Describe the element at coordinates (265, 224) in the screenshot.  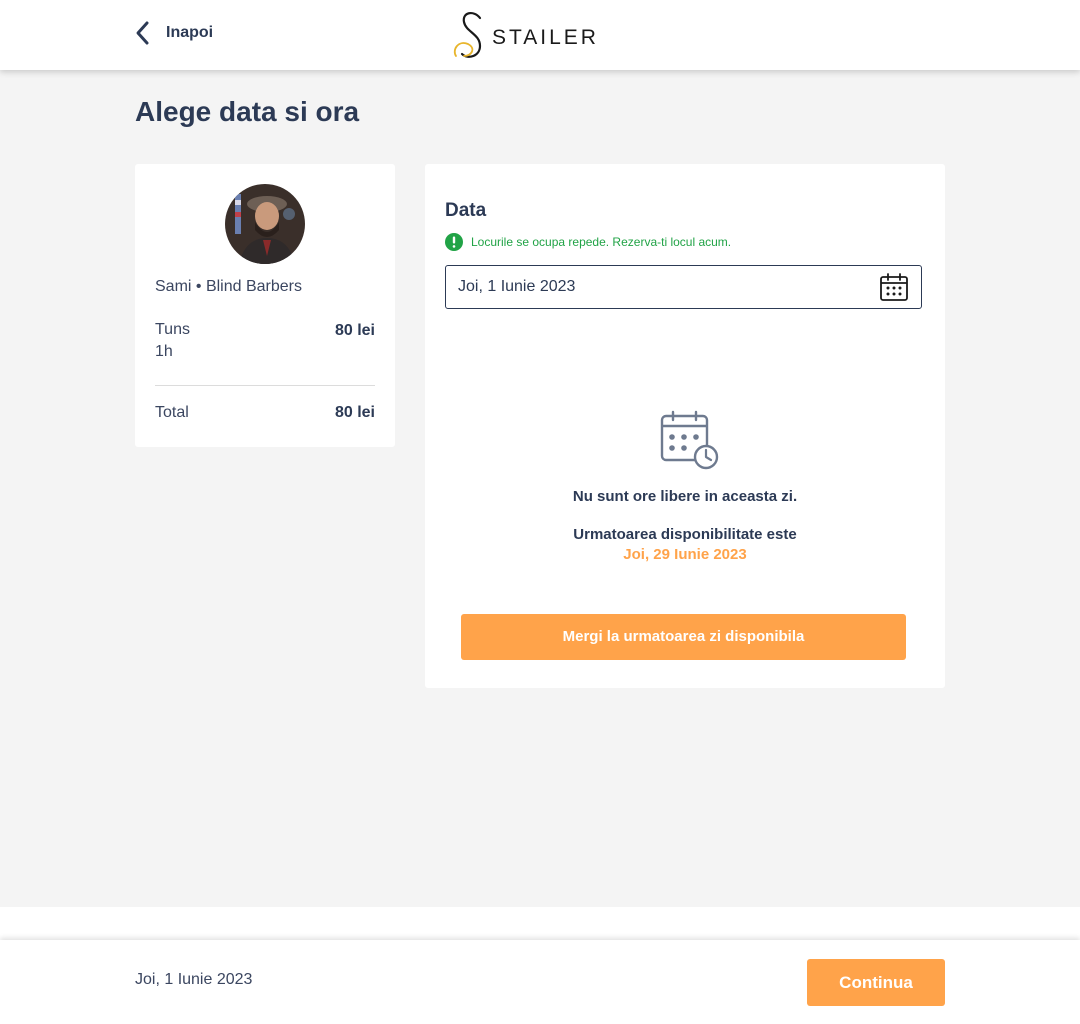
I see `barber-avatar` at that location.